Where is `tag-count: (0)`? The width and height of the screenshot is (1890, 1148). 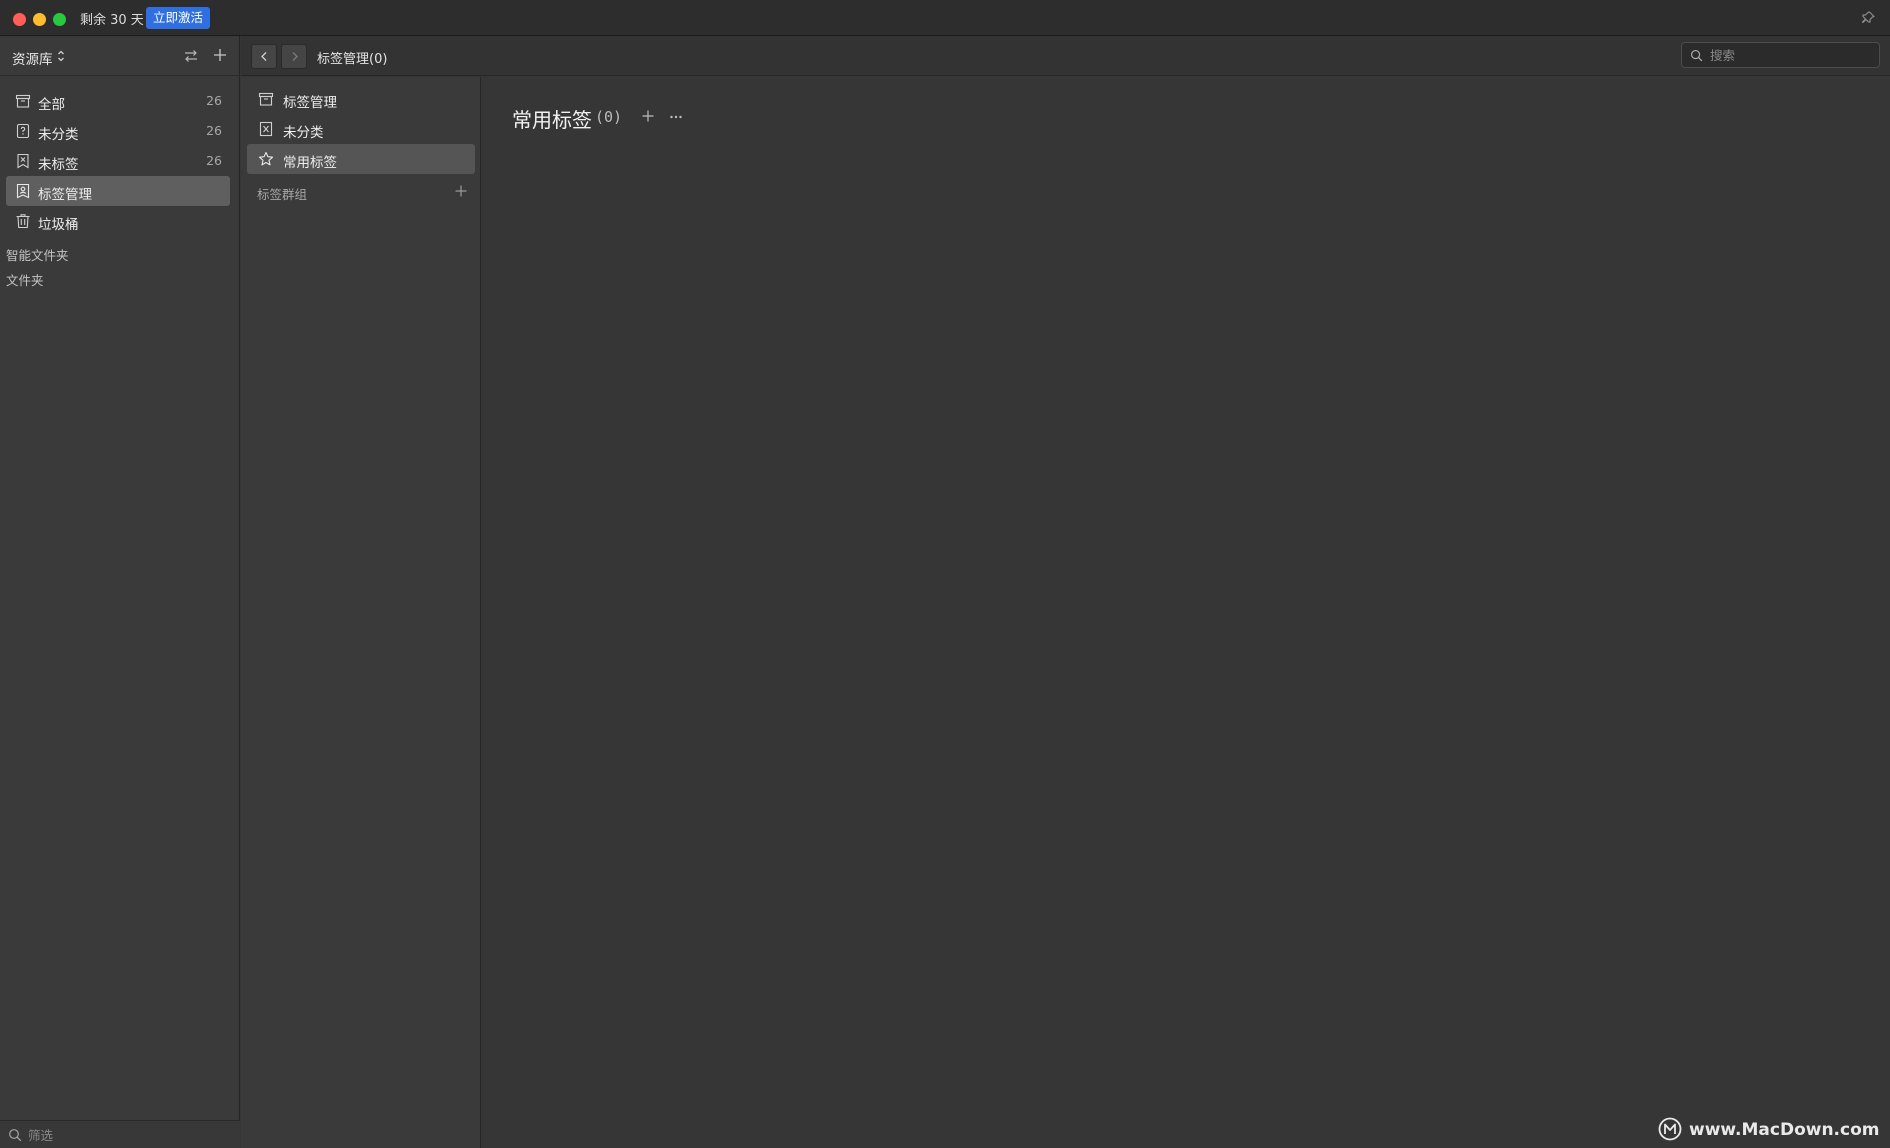 tag-count: (0) is located at coordinates (609, 117).